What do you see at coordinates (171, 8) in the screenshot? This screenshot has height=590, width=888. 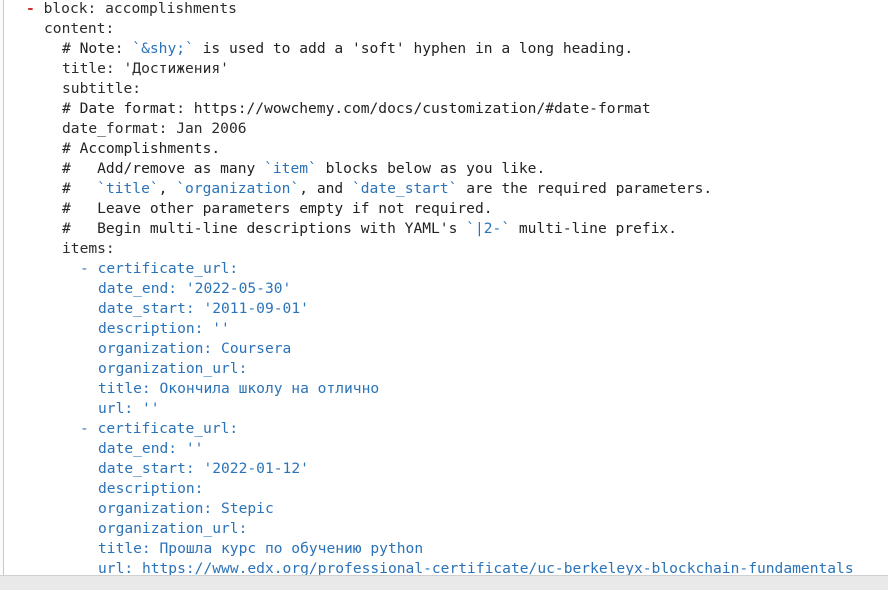 I see `yaml-value: accomplishments` at bounding box center [171, 8].